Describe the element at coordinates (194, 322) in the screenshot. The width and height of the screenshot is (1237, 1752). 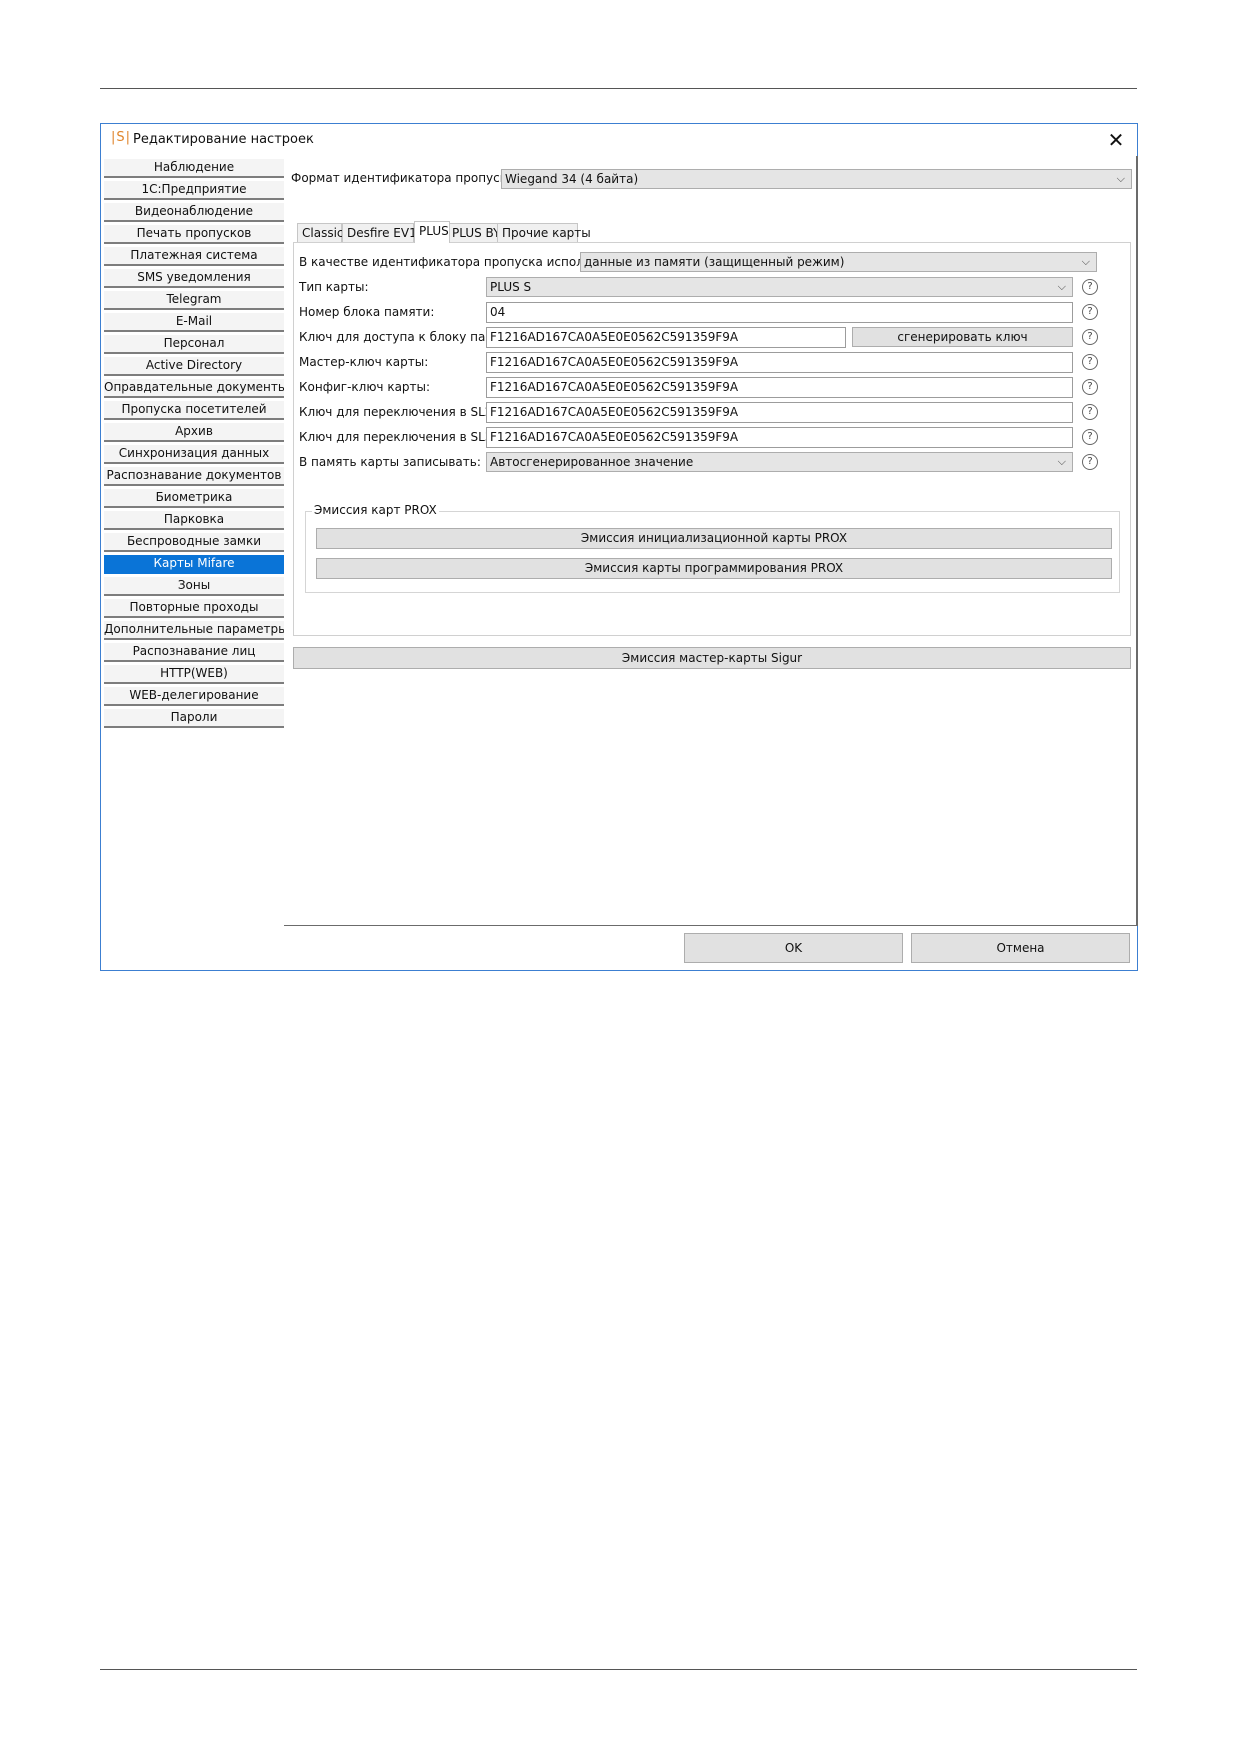
I see `sidebar-item: E-Mail` at that location.